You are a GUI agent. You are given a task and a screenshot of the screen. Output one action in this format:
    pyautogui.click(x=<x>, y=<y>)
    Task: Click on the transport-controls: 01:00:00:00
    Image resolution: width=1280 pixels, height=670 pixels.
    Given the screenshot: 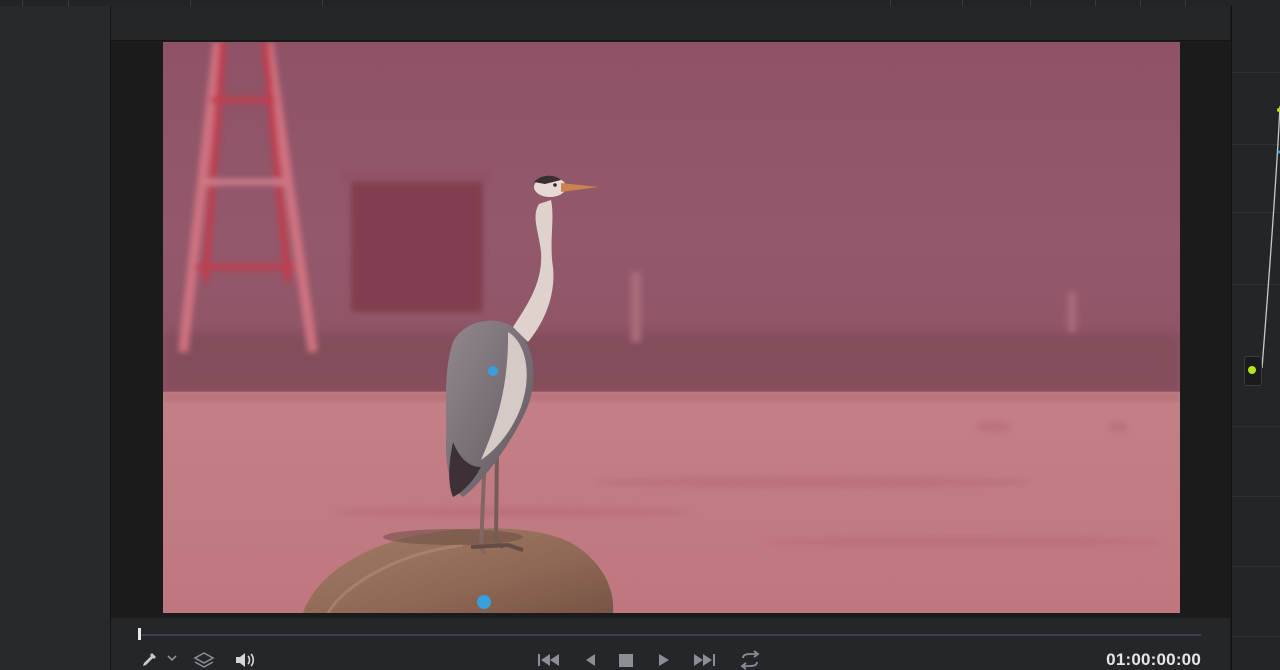 What is the action you would take?
    pyautogui.click(x=670, y=659)
    